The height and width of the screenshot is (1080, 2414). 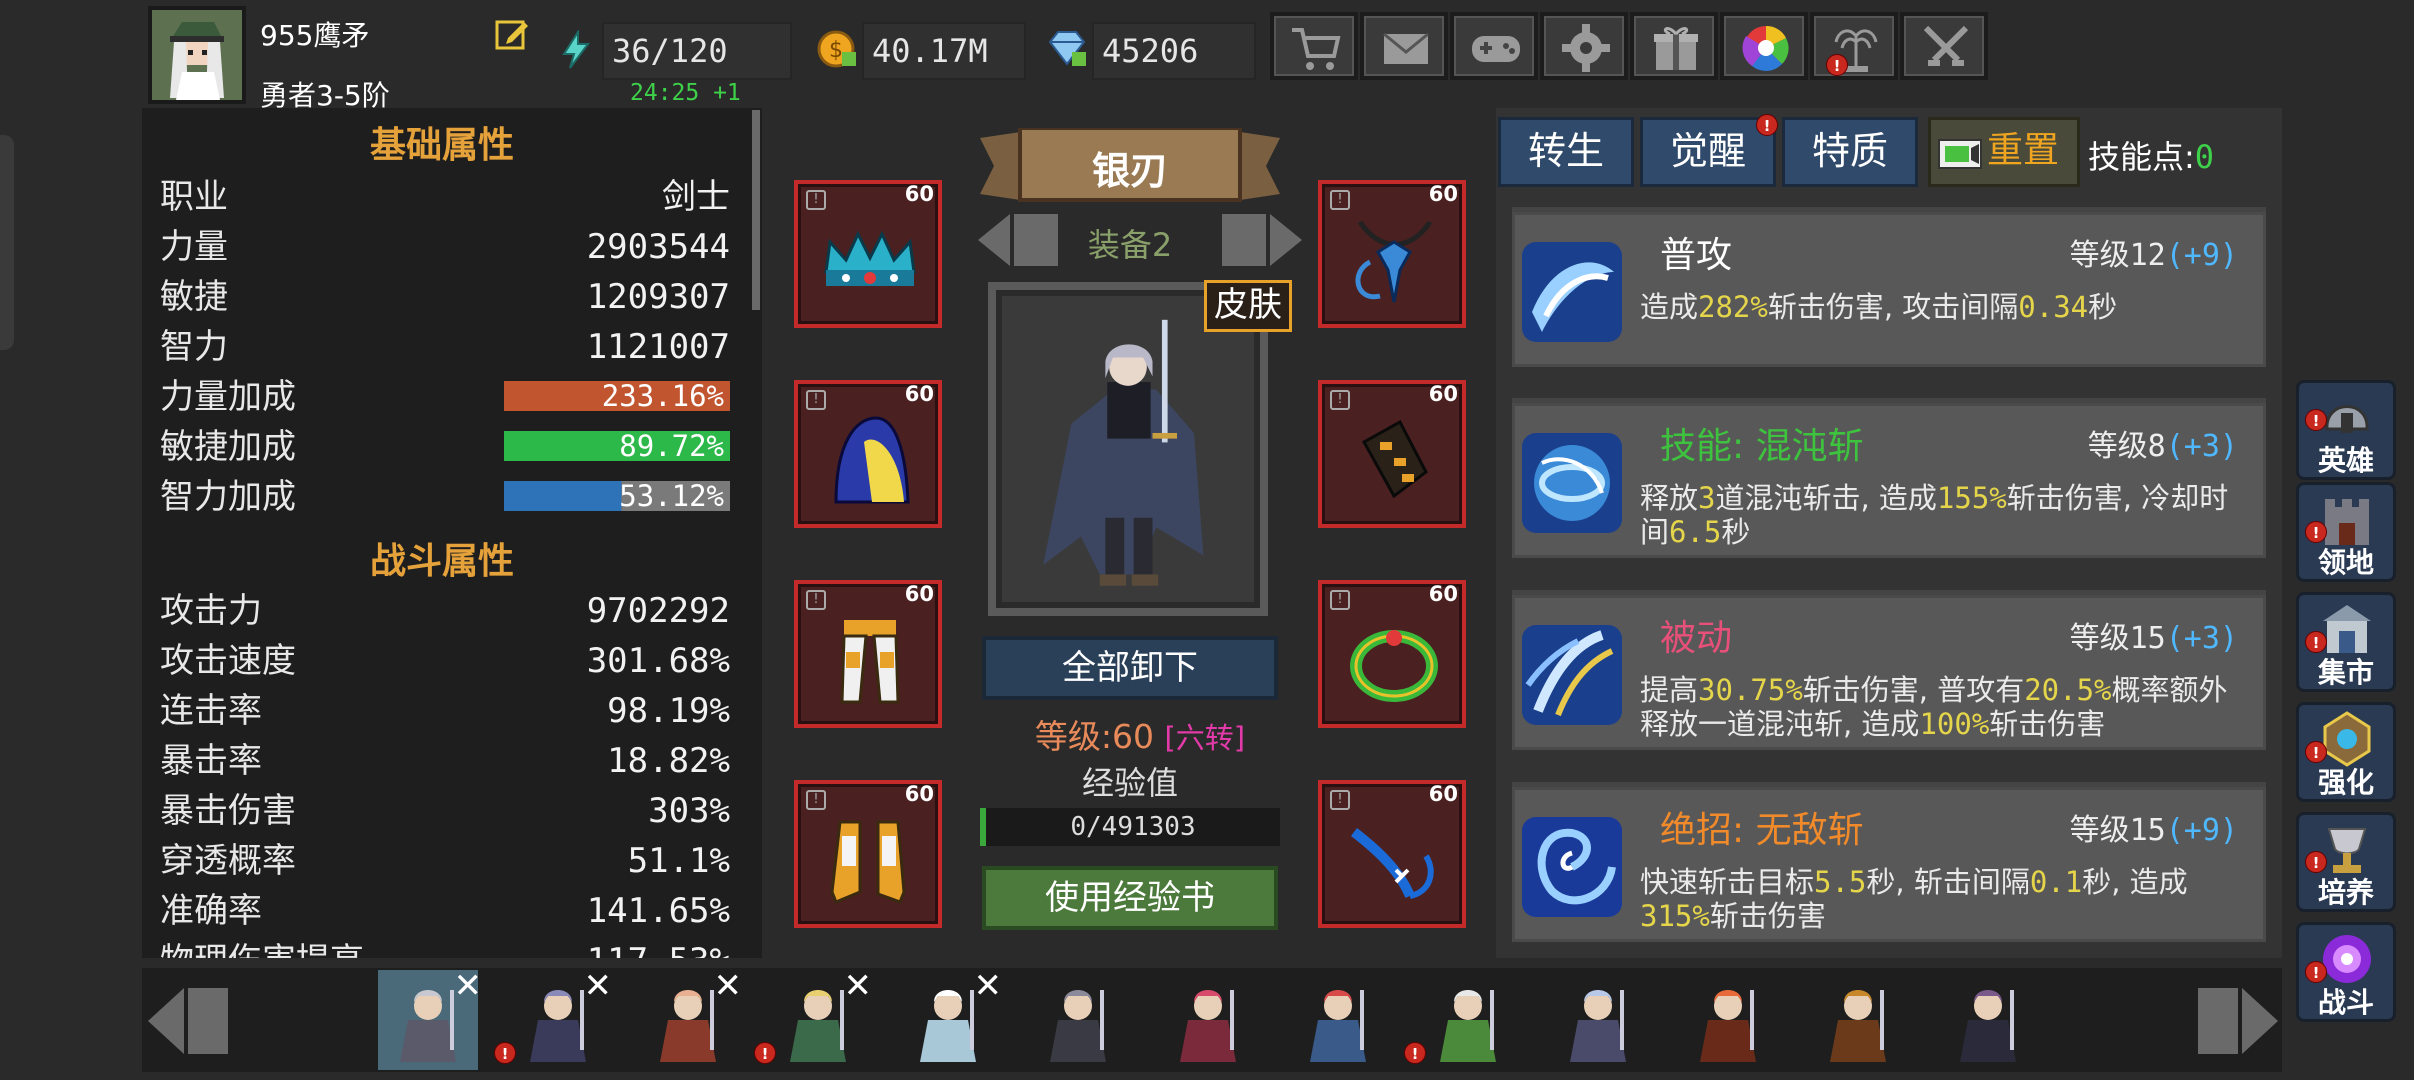 I want to click on stat-label: 攻击速度, so click(x=228, y=661).